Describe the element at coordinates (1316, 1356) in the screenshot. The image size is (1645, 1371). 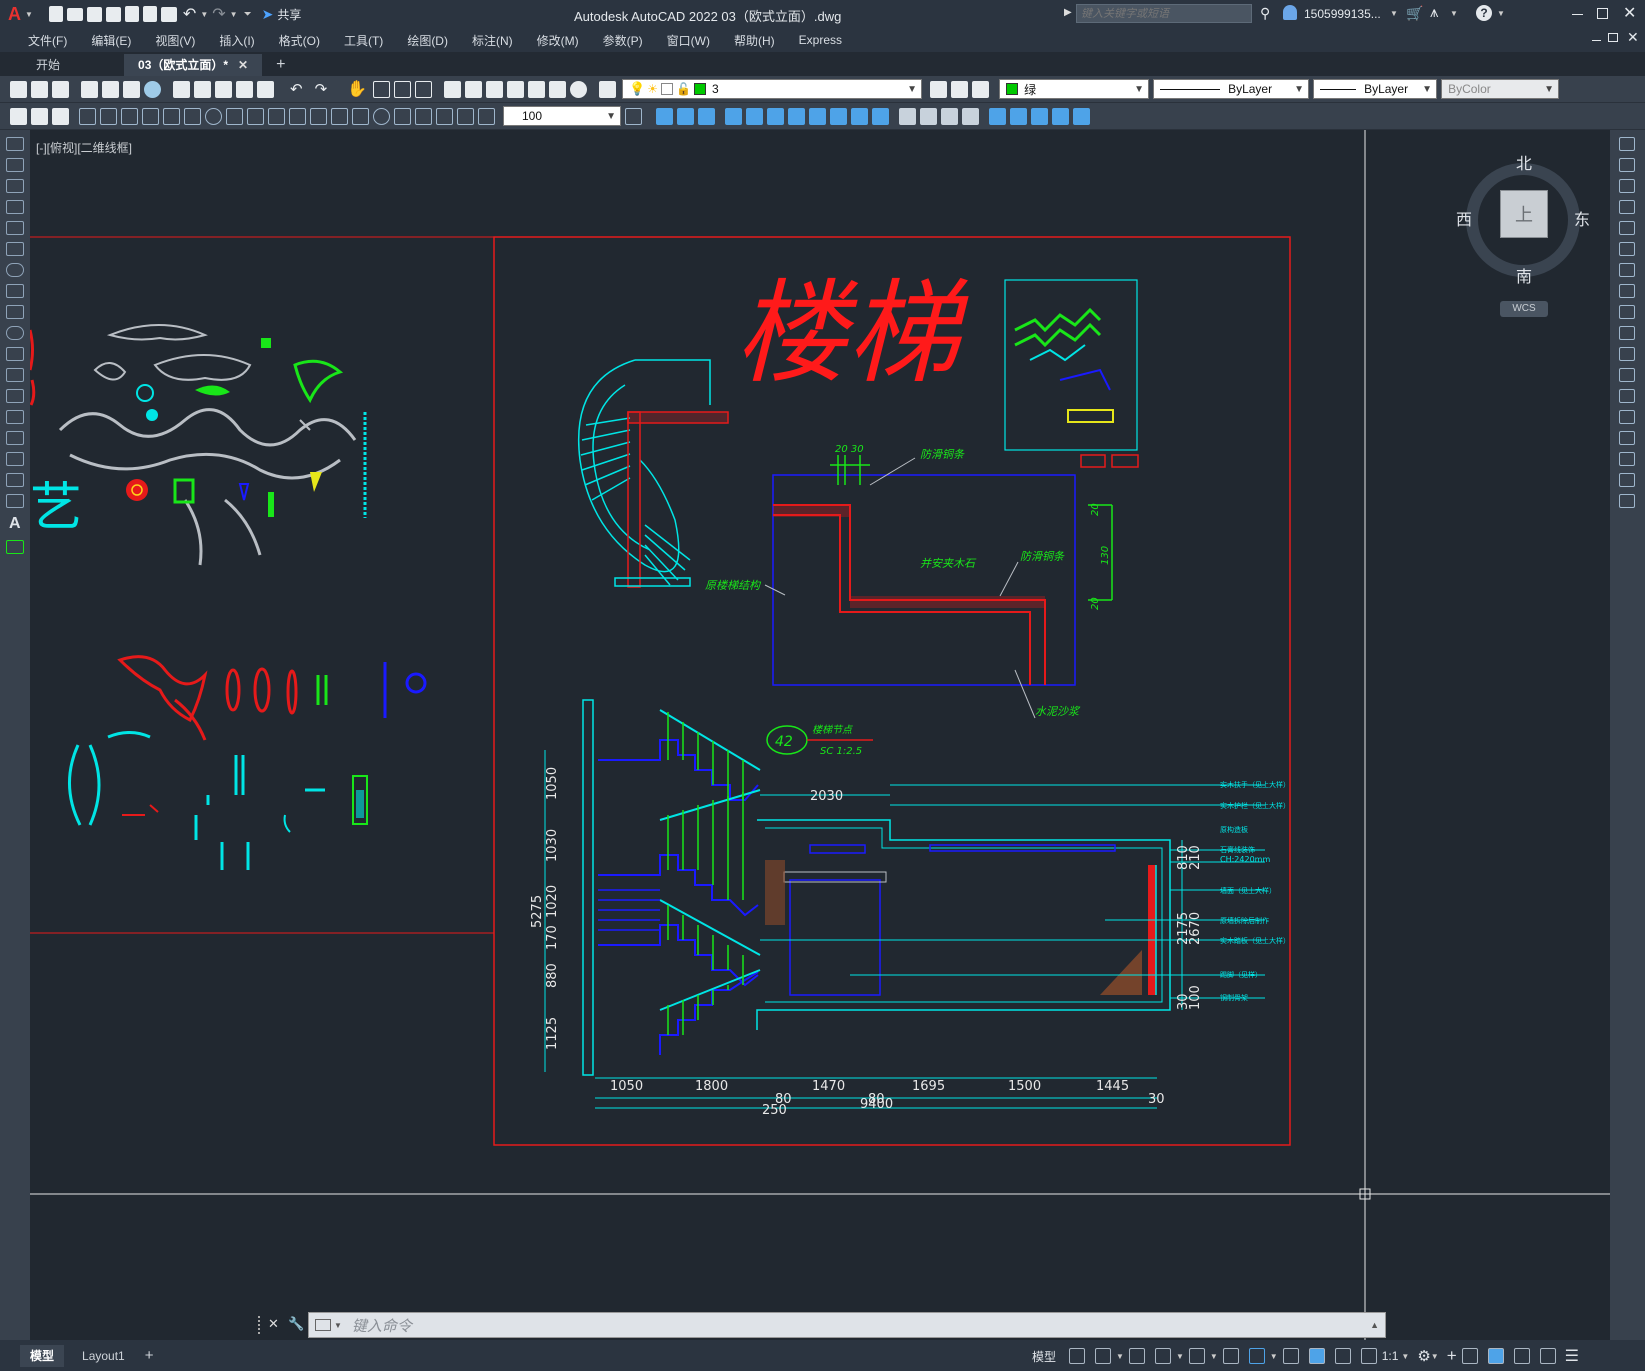
I see `annotation-visibility-icon` at that location.